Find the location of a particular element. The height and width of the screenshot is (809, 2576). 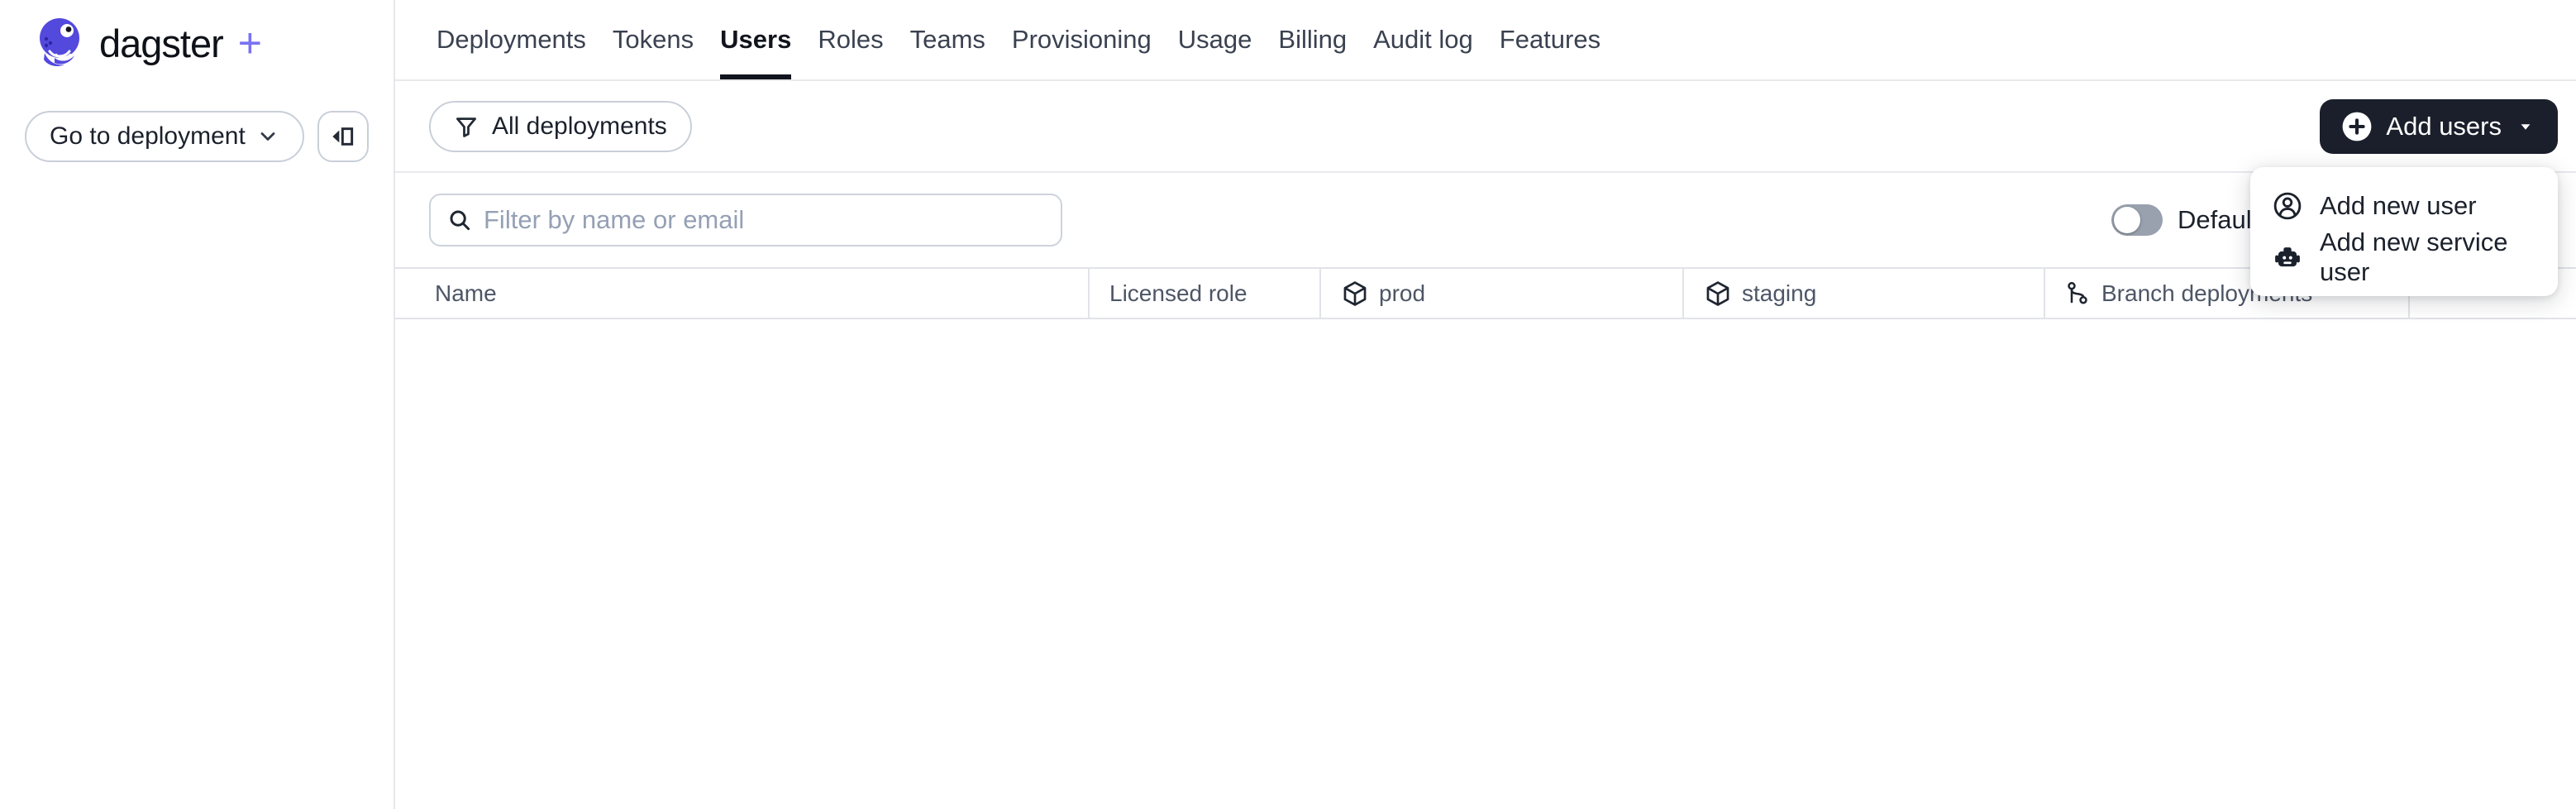

dagster-octopus-icon is located at coordinates (59, 42).